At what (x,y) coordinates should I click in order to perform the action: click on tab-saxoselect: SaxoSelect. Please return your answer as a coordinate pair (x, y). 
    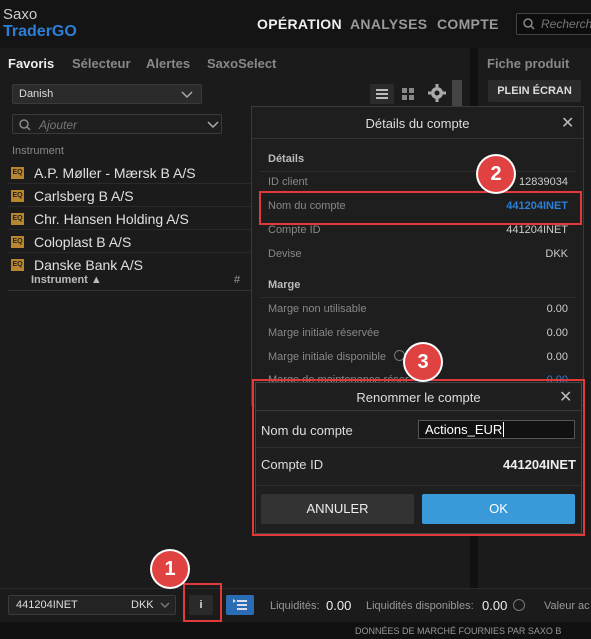
    Looking at the image, I should click on (241, 63).